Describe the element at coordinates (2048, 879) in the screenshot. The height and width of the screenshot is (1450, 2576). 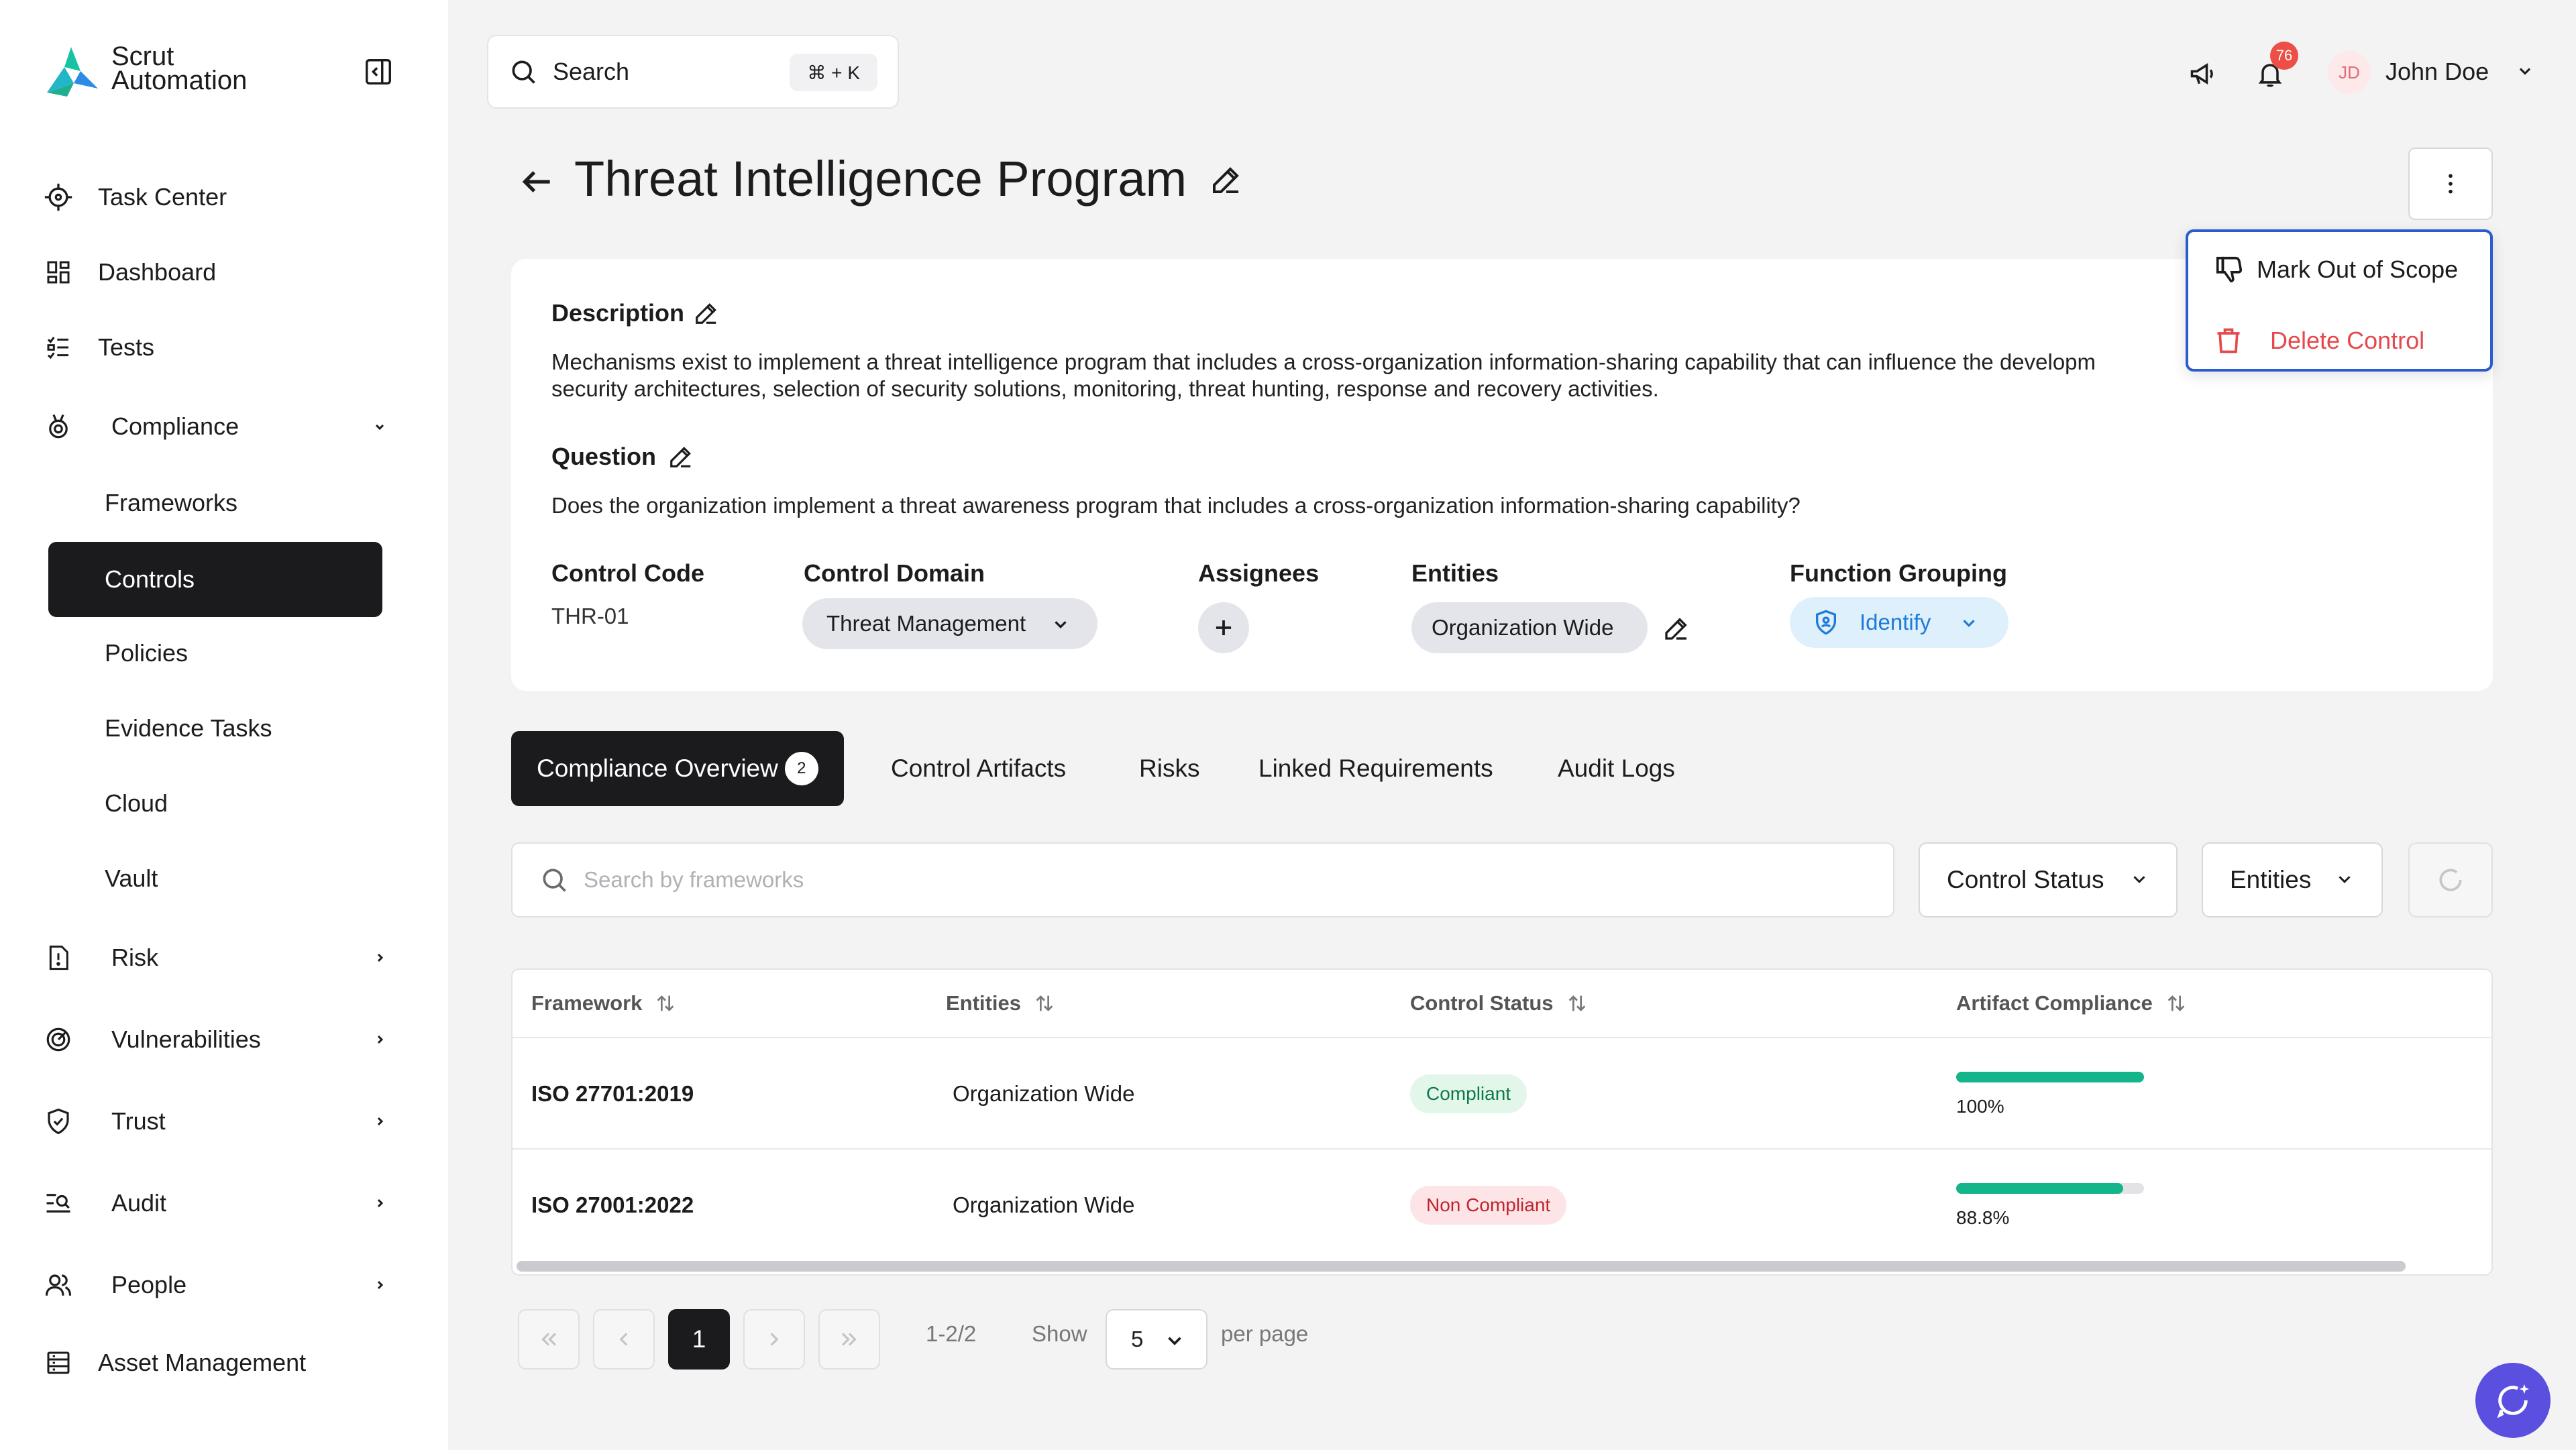
I see `control-status-filter: Control Status` at that location.